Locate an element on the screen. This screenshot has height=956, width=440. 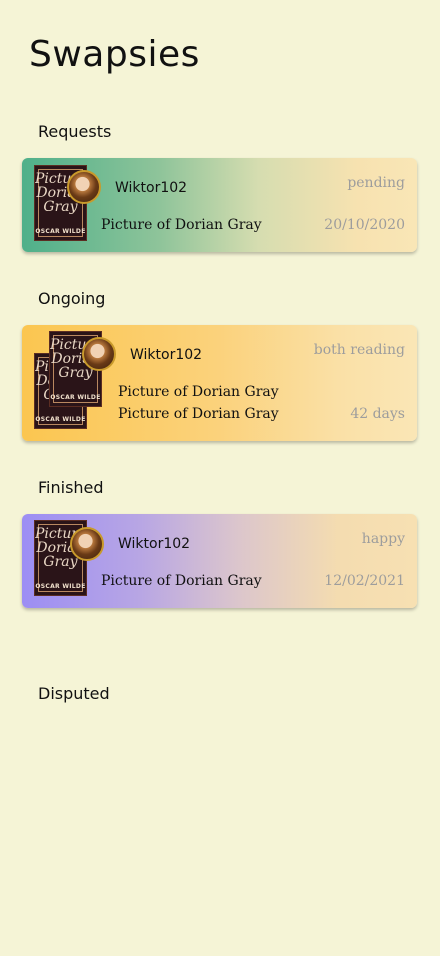
swap-status: happy is located at coordinates (383, 539).